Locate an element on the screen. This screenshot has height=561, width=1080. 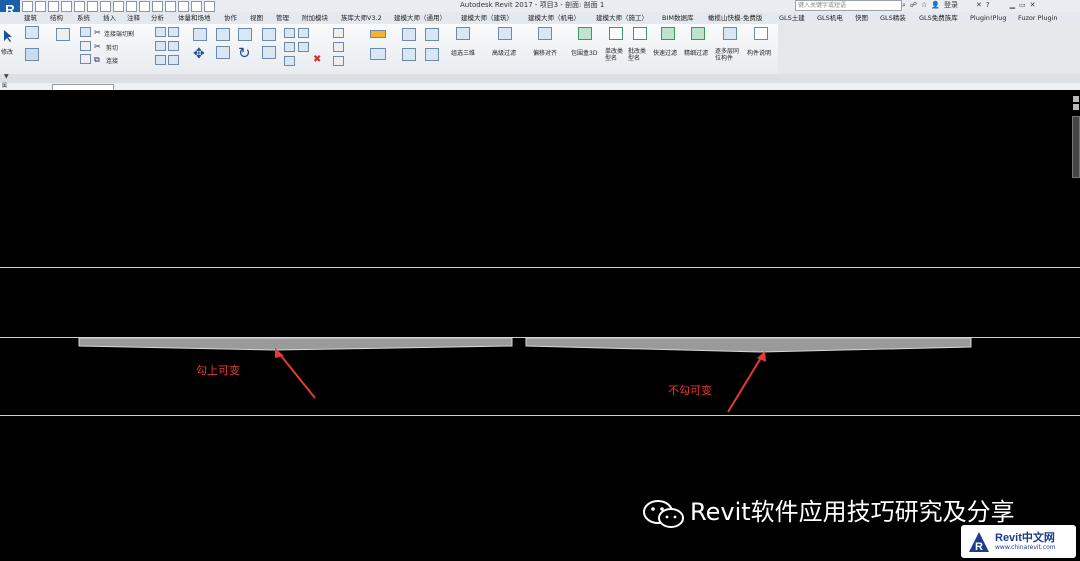
measure-line-icon is located at coordinates (338, 47).